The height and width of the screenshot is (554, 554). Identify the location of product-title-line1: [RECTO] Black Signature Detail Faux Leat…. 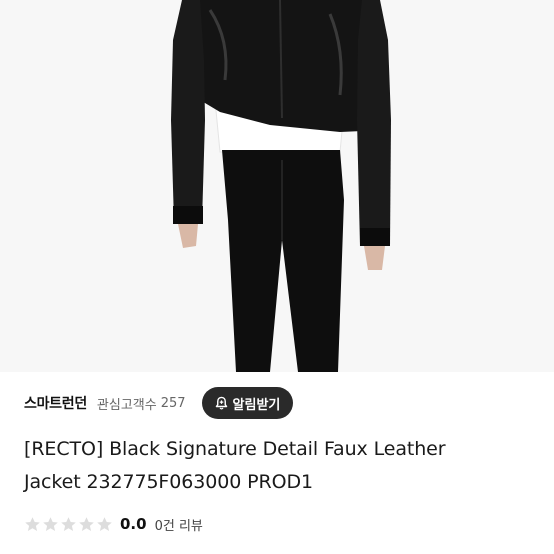
(235, 449).